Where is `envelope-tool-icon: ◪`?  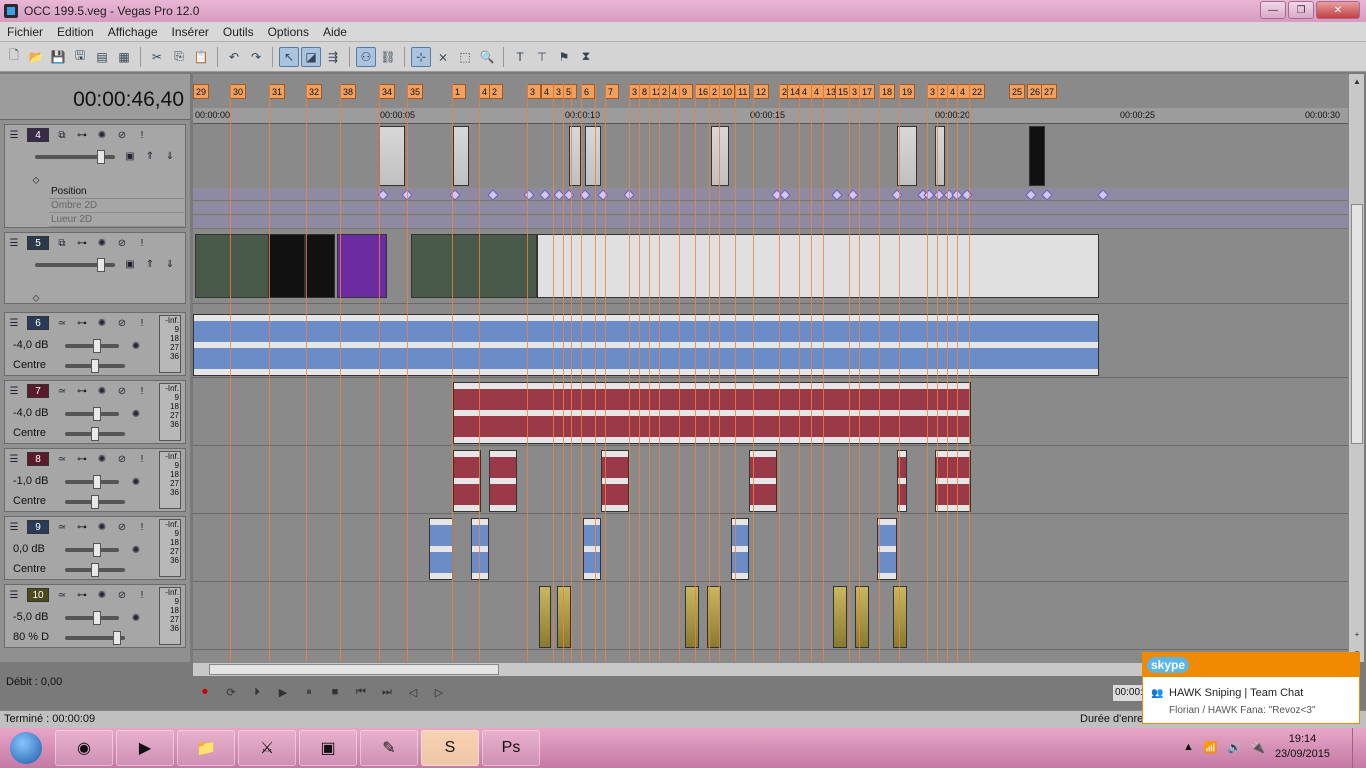
envelope-tool-icon: ◪ is located at coordinates (311, 56).